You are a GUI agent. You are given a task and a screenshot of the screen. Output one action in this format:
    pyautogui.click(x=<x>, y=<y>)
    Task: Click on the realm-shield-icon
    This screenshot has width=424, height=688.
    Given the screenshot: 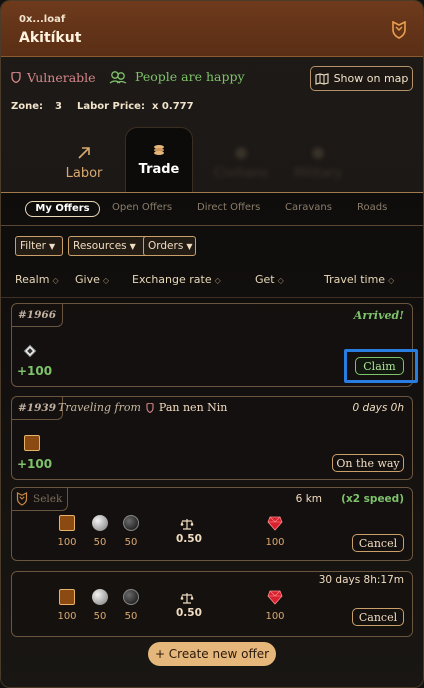 What is the action you would take?
    pyautogui.click(x=150, y=407)
    